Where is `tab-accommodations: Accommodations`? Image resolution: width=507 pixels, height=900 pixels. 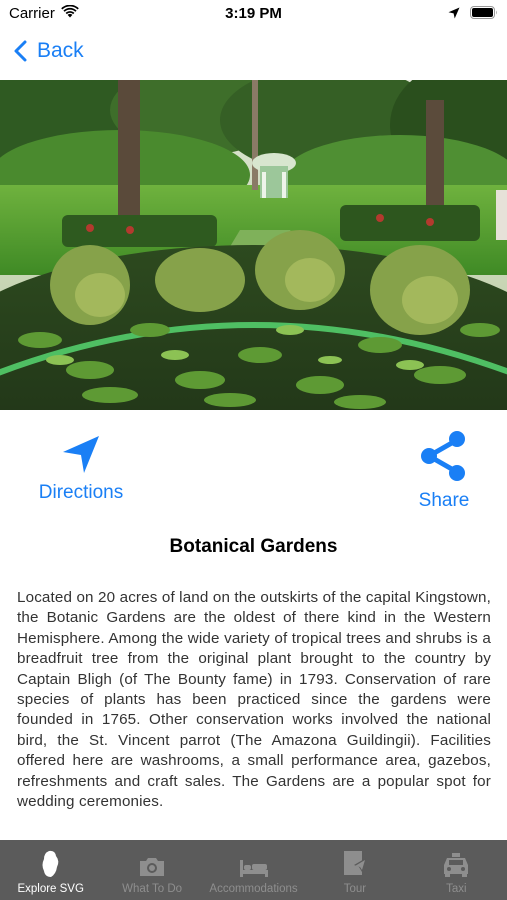 tab-accommodations: Accommodations is located at coordinates (253, 870).